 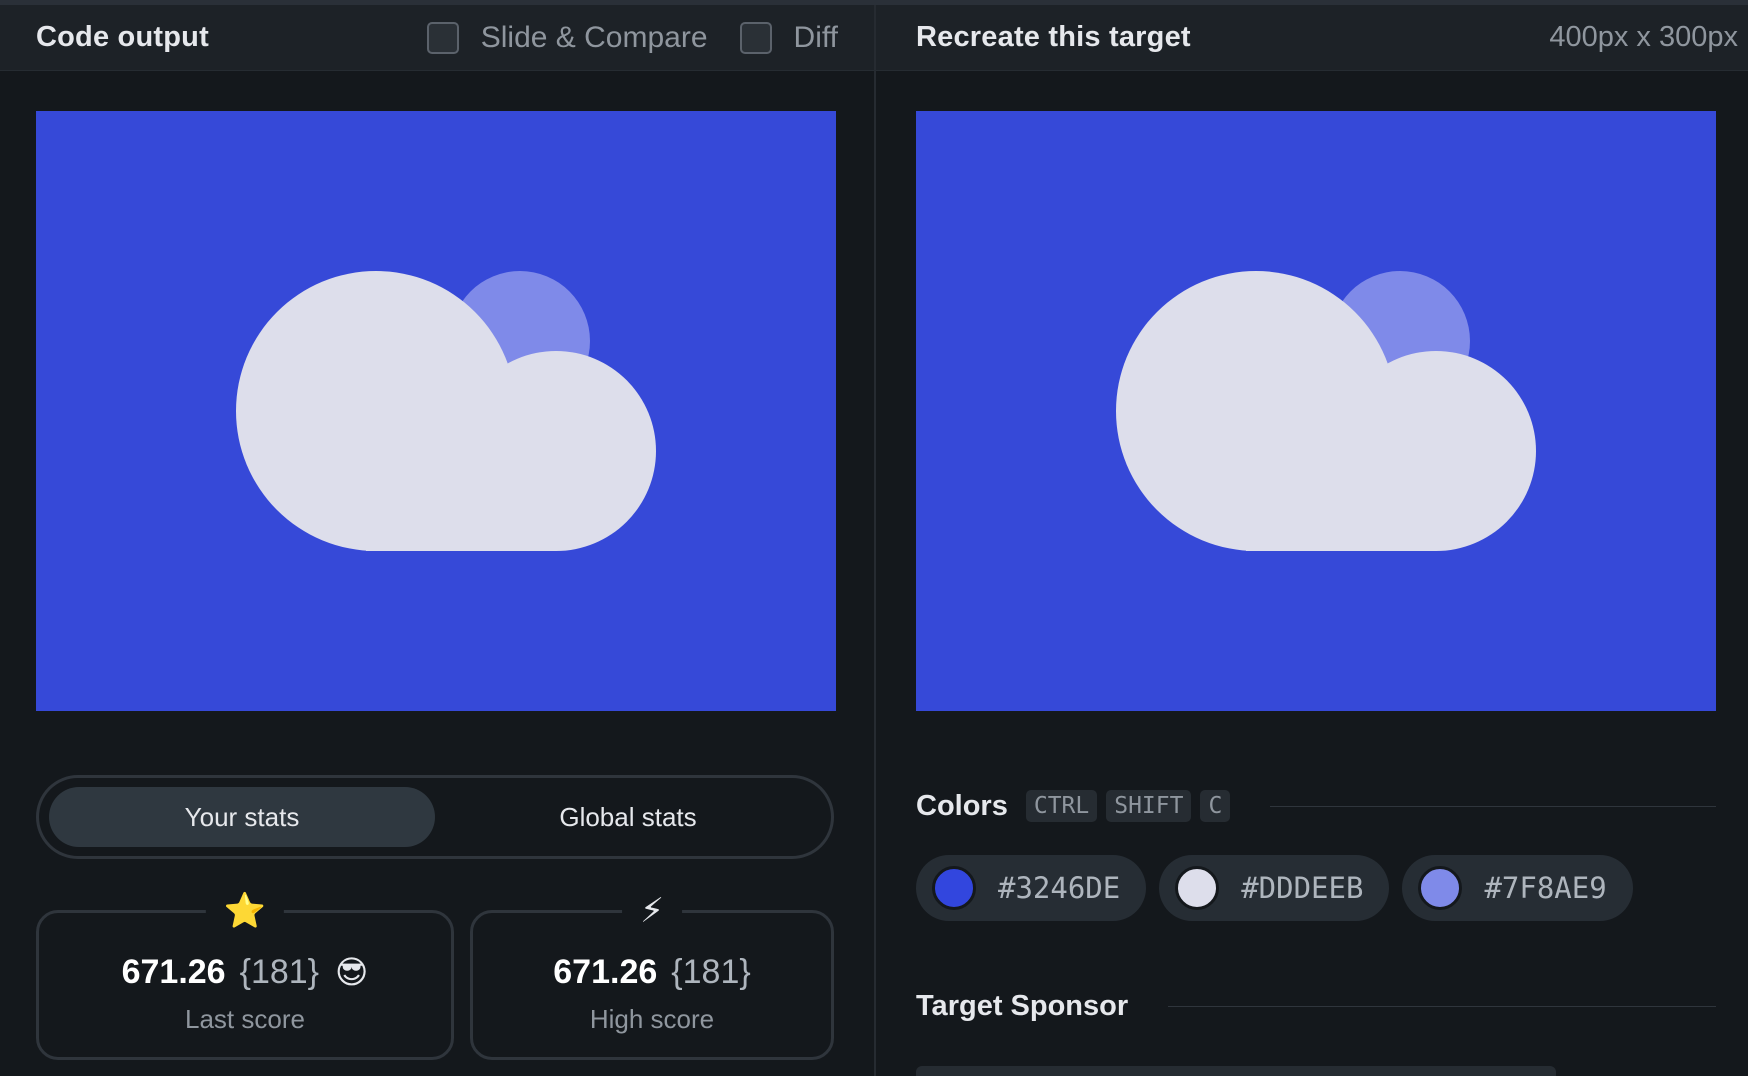 I want to click on diff-label: Diff, so click(x=816, y=38).